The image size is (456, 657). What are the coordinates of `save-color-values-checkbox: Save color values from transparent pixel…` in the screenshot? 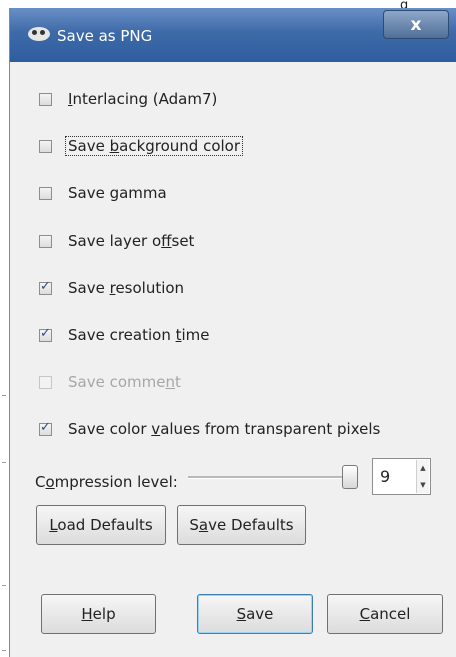 It's located at (209, 429).